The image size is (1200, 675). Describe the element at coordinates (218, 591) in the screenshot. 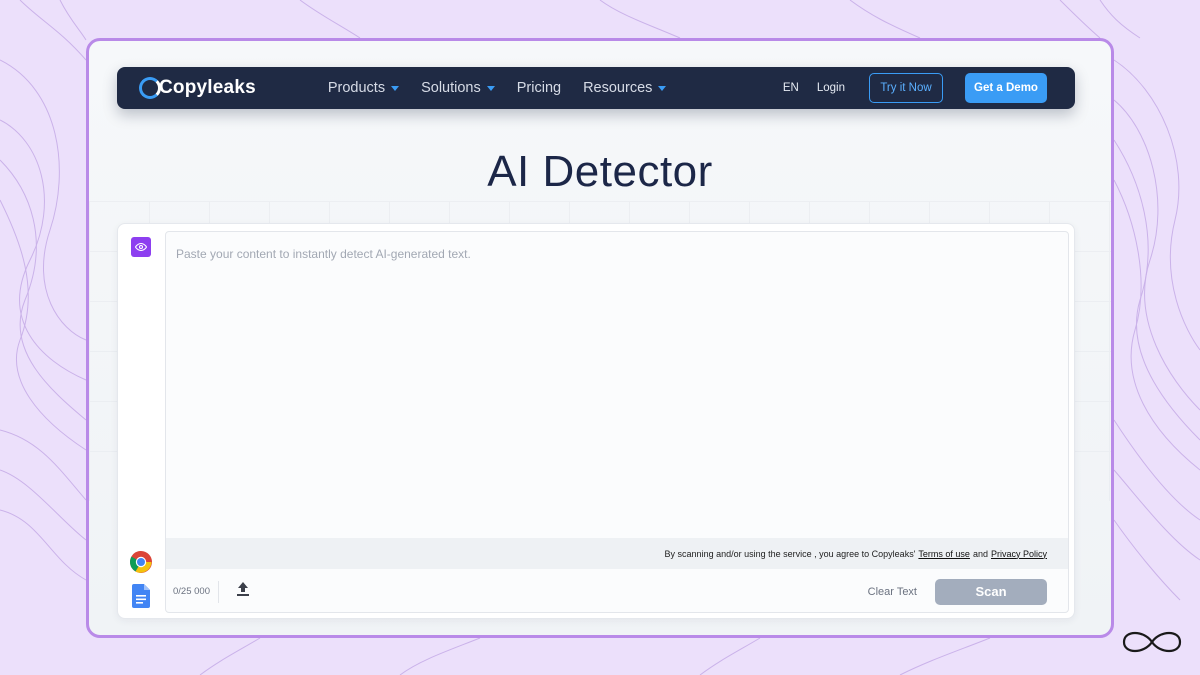

I see `divider` at that location.